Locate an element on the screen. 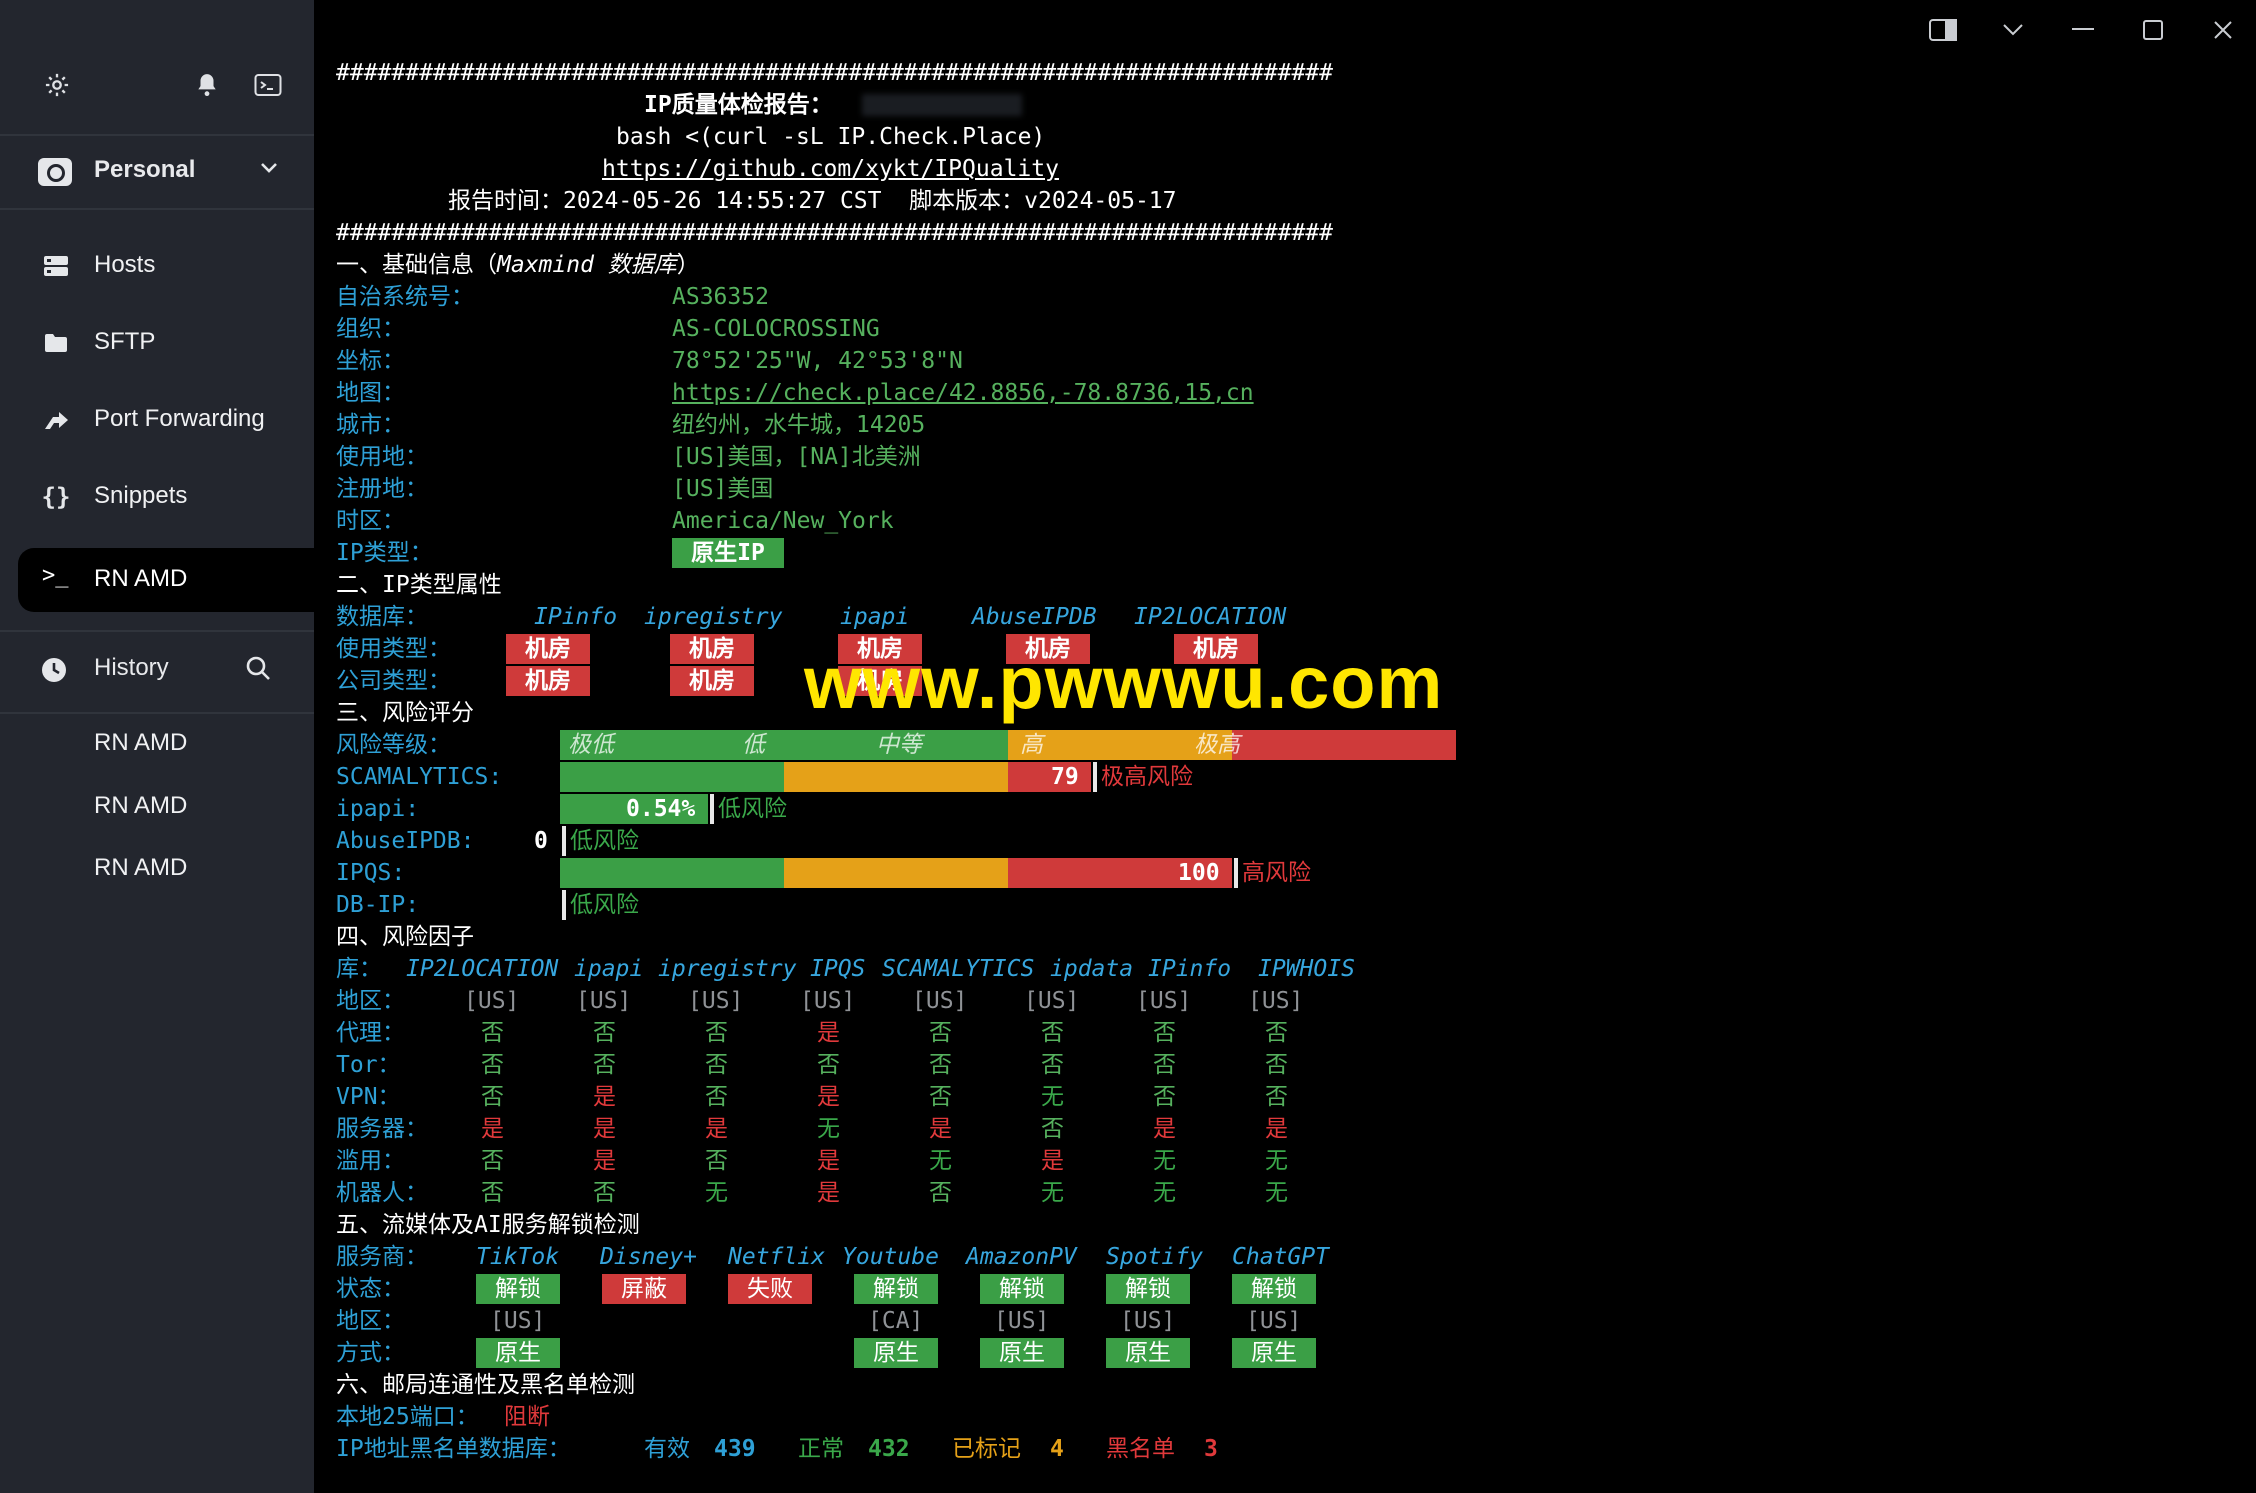 This screenshot has height=1493, width=2256. field-label: 组织： is located at coordinates (370, 329).